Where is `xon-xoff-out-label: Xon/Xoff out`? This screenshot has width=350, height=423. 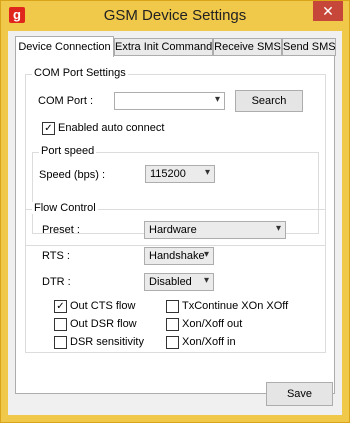 xon-xoff-out-label: Xon/Xoff out is located at coordinates (212, 324).